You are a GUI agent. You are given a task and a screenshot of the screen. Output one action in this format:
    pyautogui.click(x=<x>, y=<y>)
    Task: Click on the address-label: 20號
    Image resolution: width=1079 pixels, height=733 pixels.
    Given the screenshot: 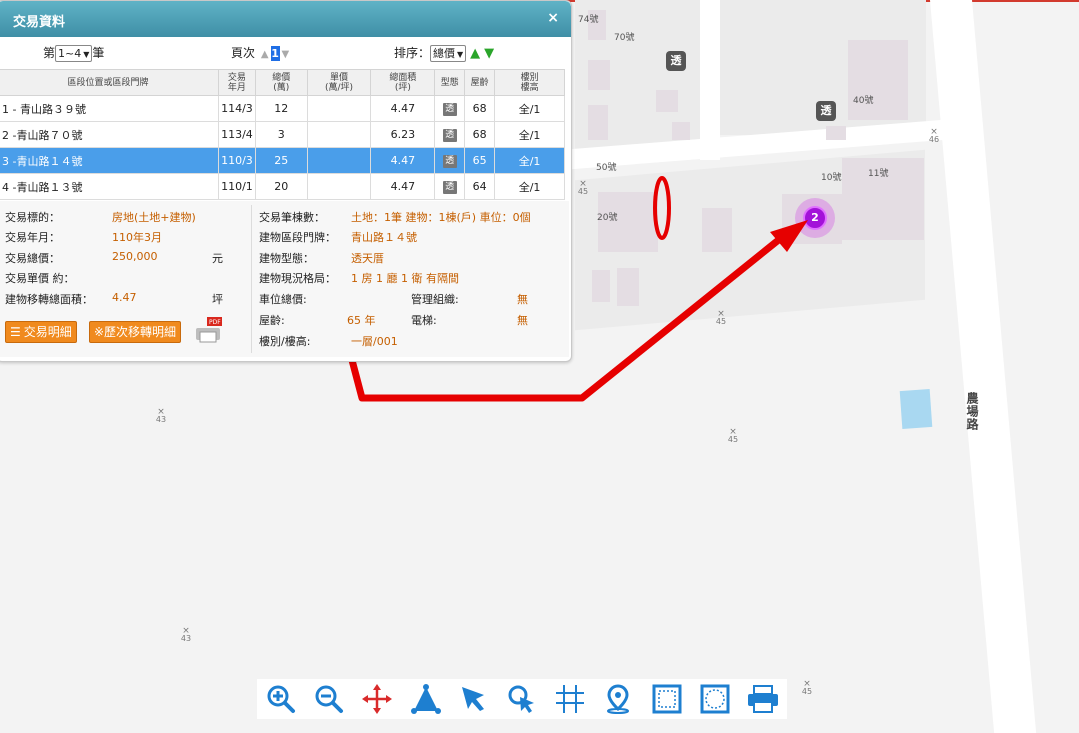 What is the action you would take?
    pyautogui.click(x=607, y=218)
    